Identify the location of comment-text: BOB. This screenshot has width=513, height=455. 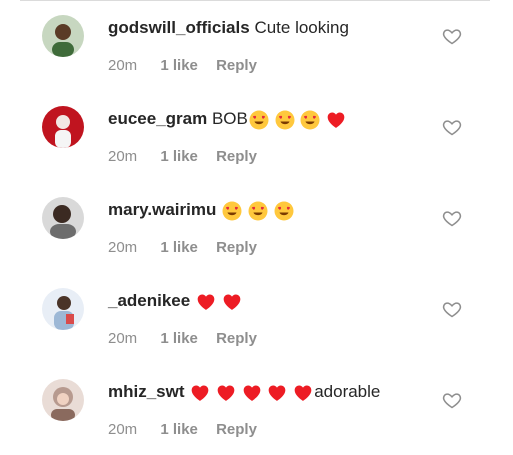
(229, 118).